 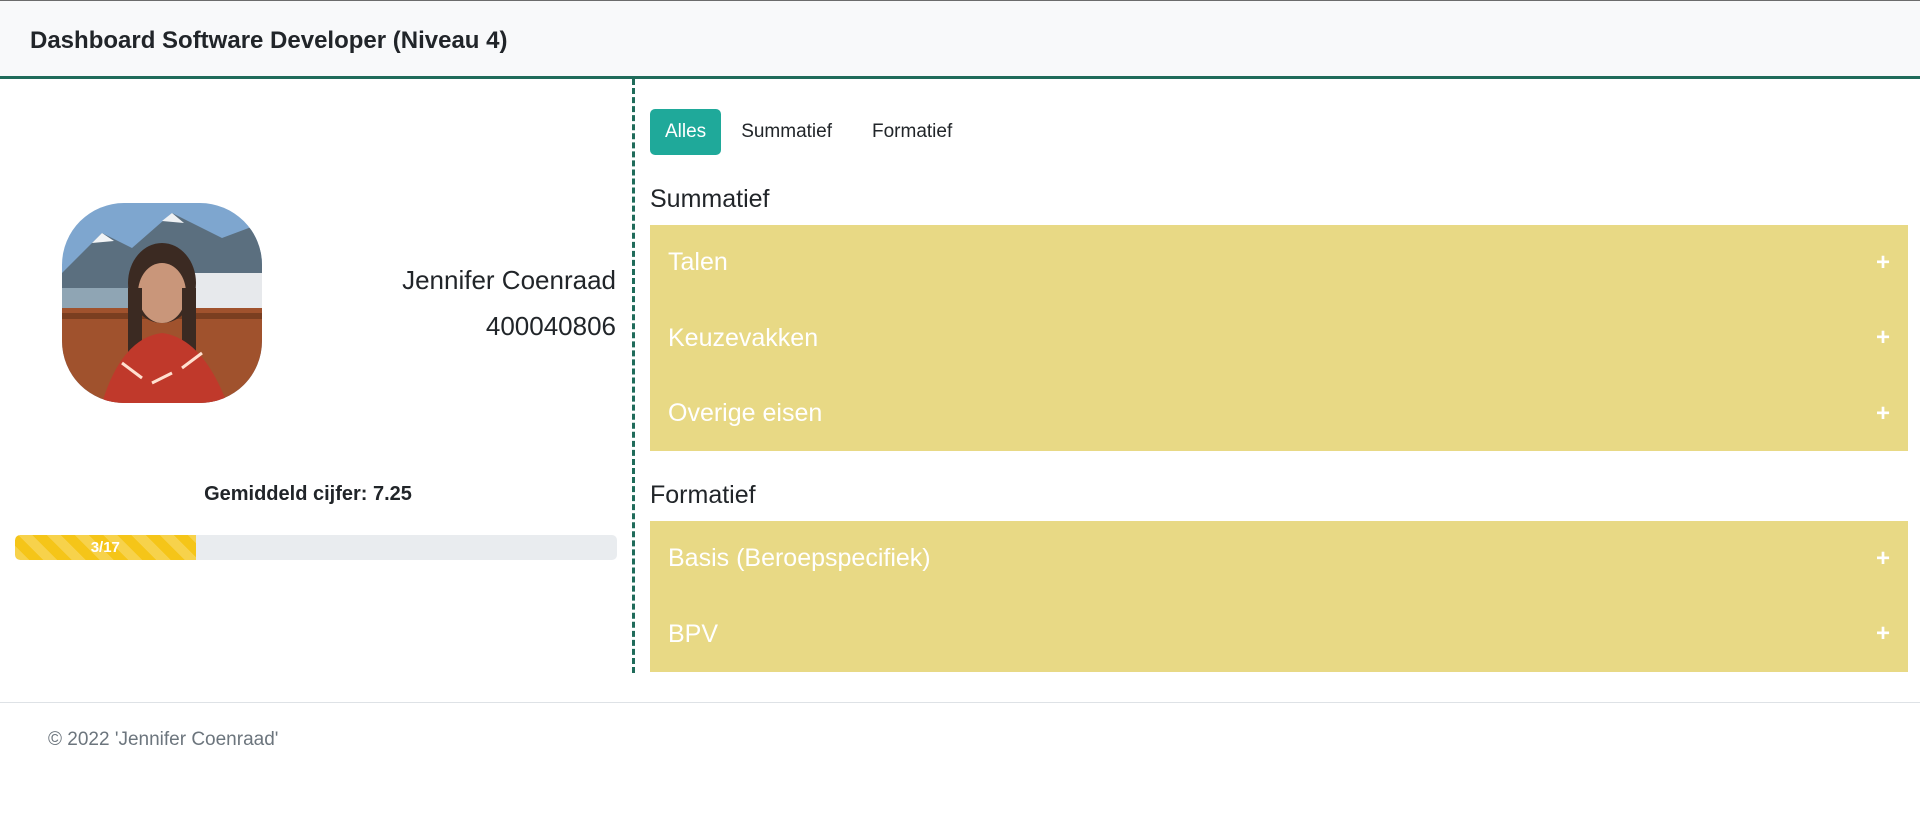 What do you see at coordinates (1279, 263) in the screenshot?
I see `accordion-item-talen: Talen +` at bounding box center [1279, 263].